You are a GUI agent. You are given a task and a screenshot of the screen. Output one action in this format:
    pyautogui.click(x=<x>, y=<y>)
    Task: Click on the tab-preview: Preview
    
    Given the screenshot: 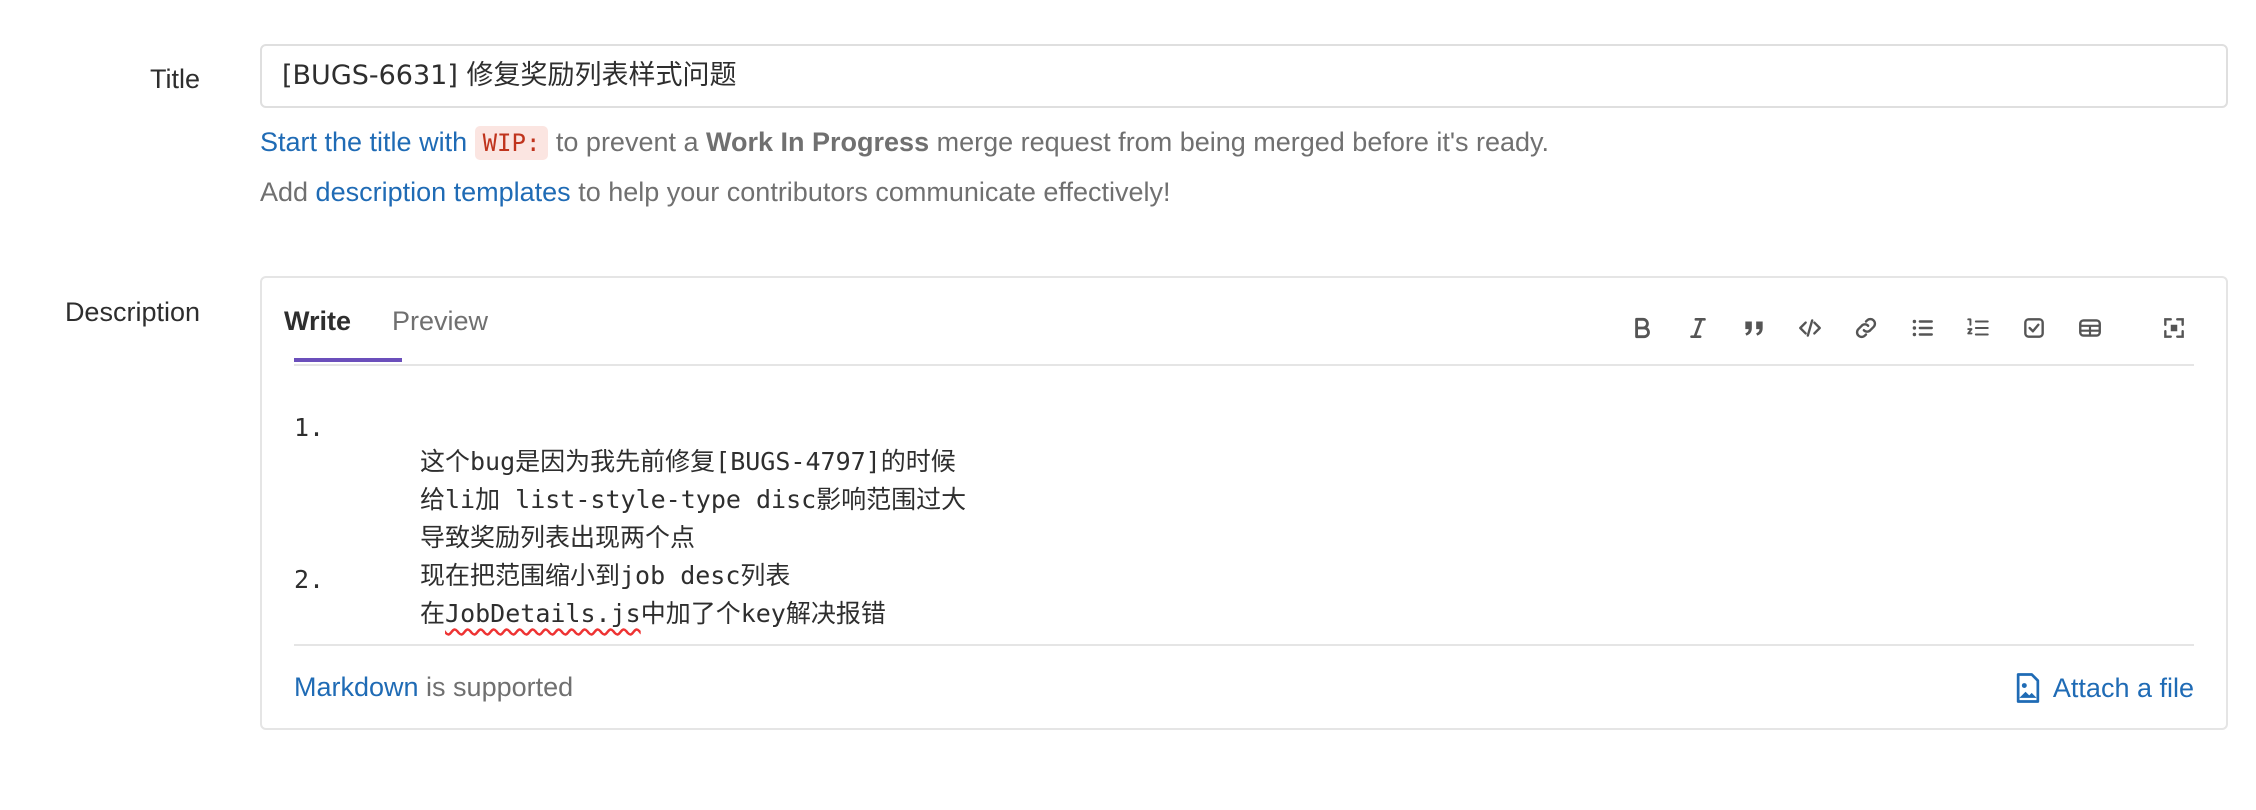 What is the action you would take?
    pyautogui.click(x=440, y=321)
    